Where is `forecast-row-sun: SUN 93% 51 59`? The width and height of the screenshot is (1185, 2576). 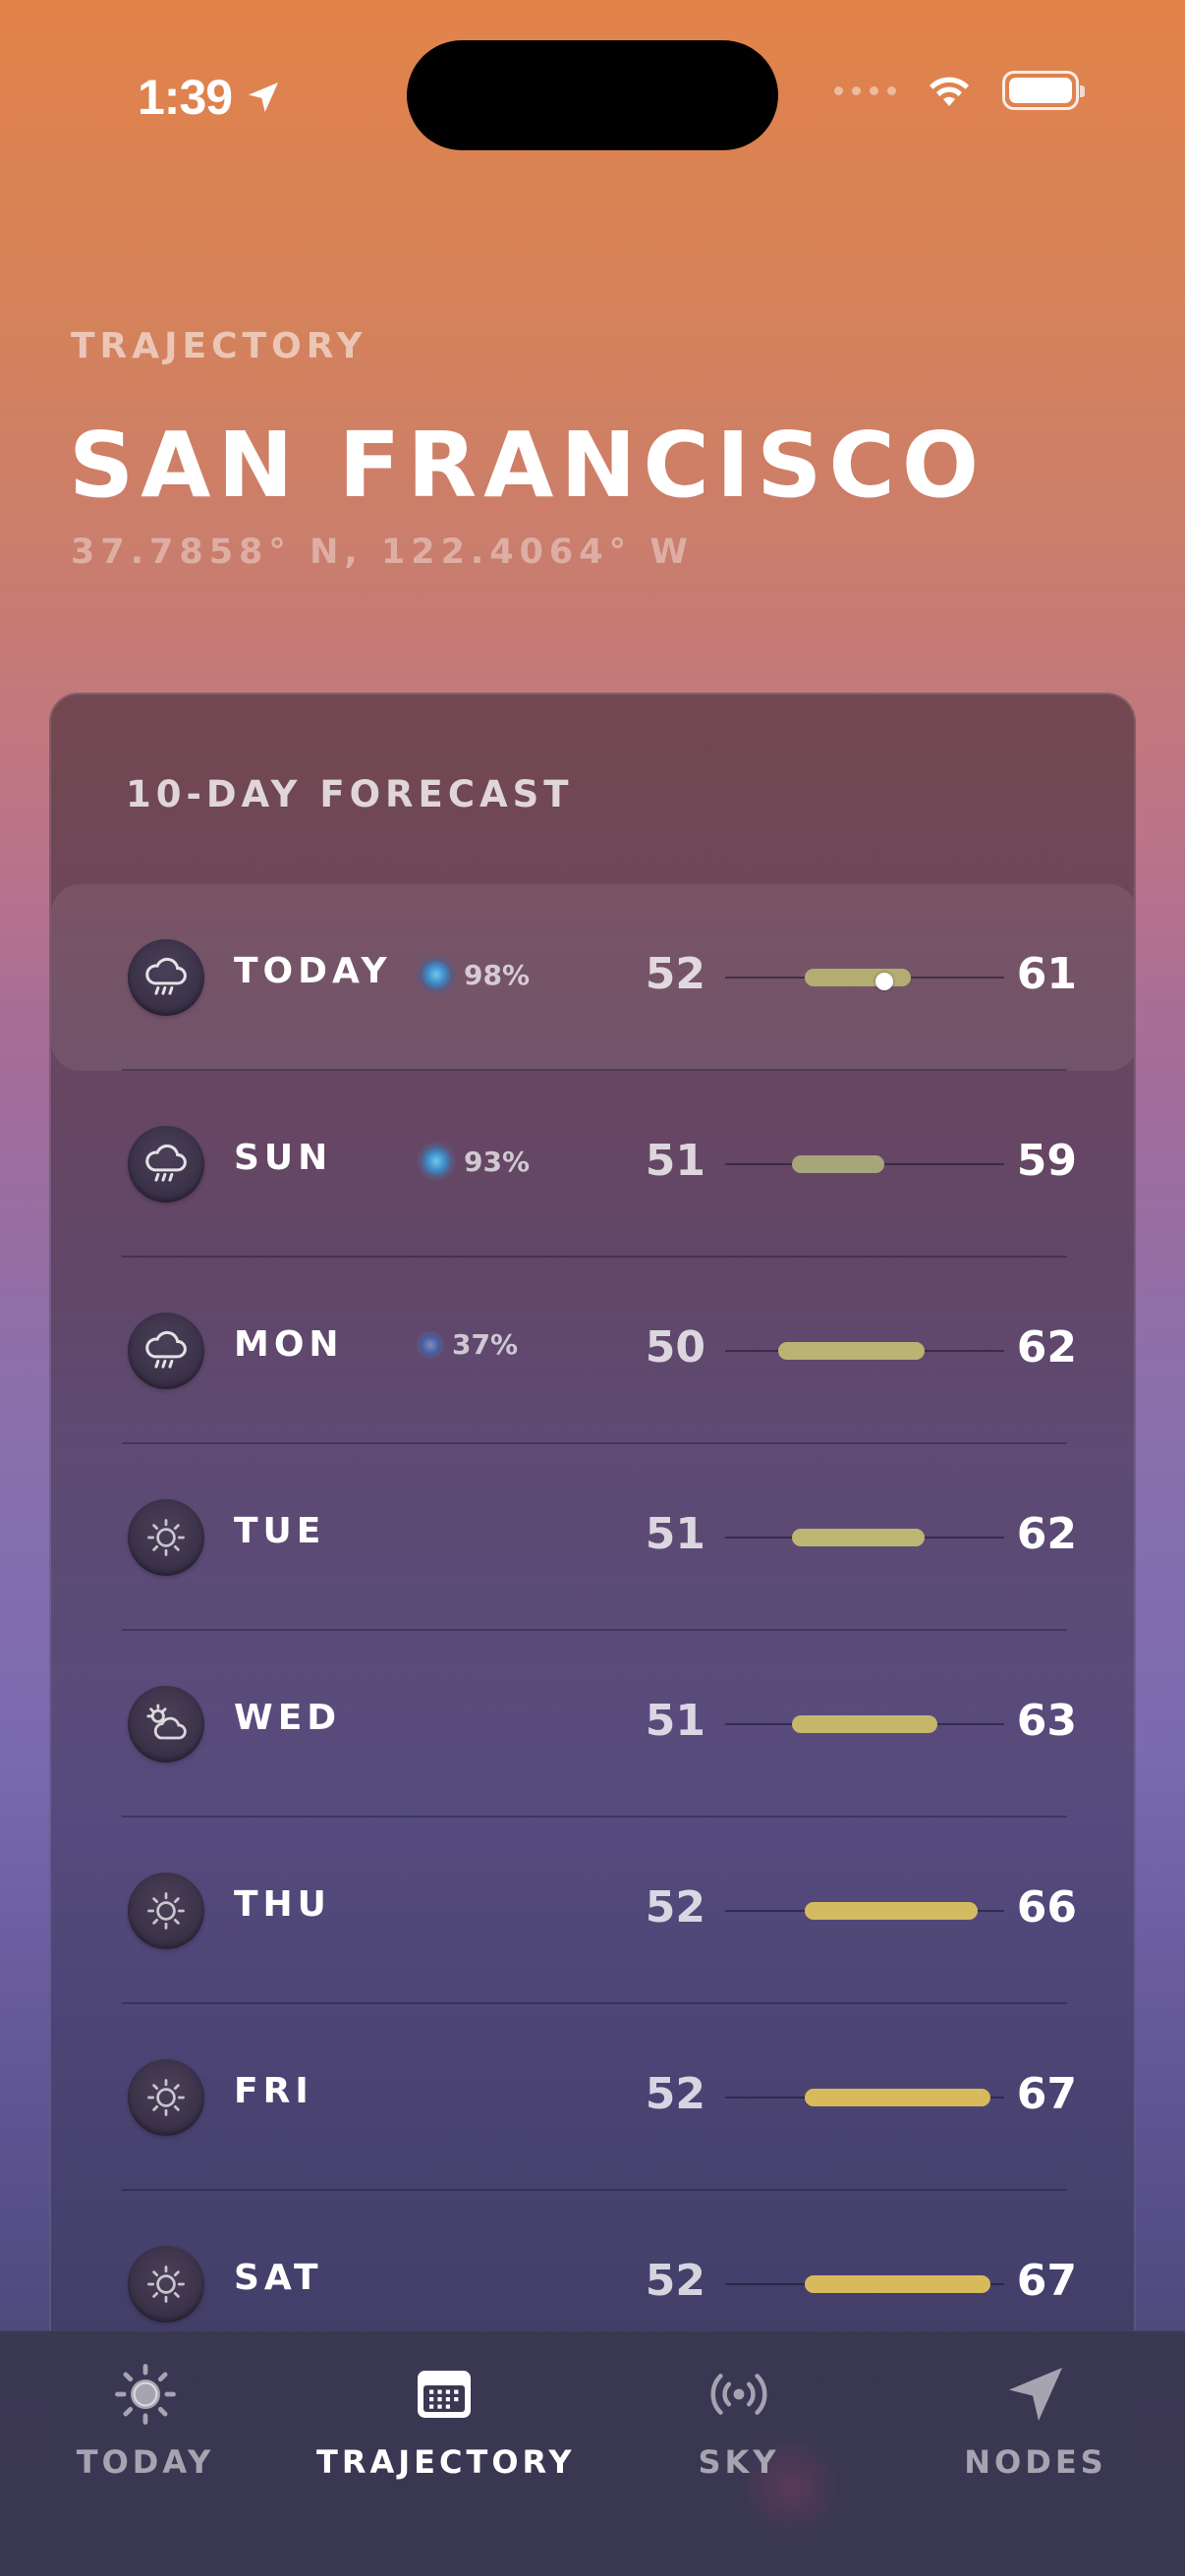
forecast-row-sun: SUN 93% 51 59 is located at coordinates (592, 1164).